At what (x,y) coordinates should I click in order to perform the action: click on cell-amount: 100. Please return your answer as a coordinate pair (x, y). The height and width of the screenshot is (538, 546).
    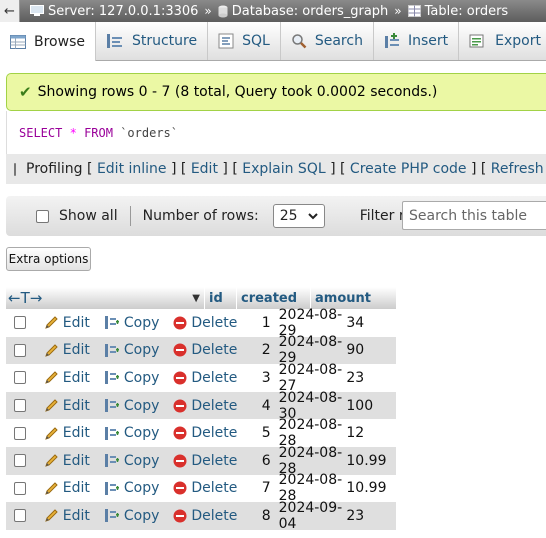
    Looking at the image, I should click on (369, 406).